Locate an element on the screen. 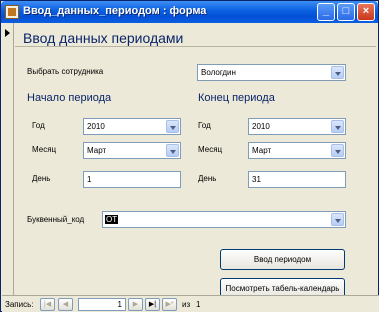  submit-period-button: Ввод периодом is located at coordinates (282, 259).